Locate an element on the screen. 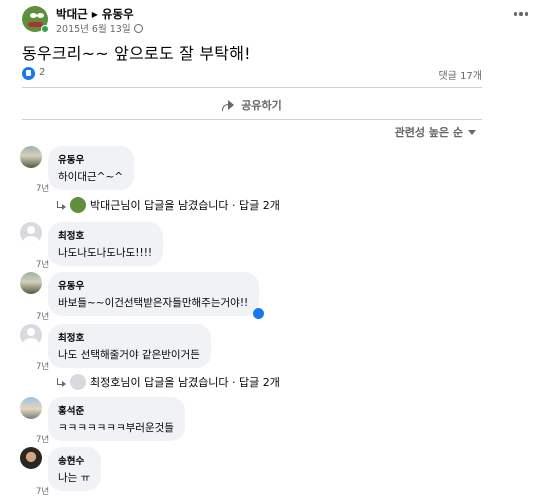 This screenshot has height=501, width=549. target-name: 유동우 is located at coordinates (118, 14).